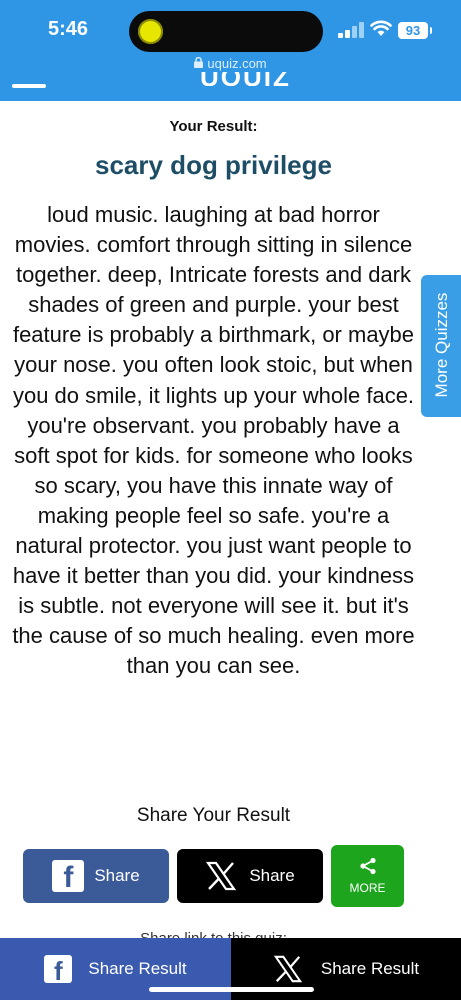  I want to click on more-share-button: MORE, so click(367, 876).